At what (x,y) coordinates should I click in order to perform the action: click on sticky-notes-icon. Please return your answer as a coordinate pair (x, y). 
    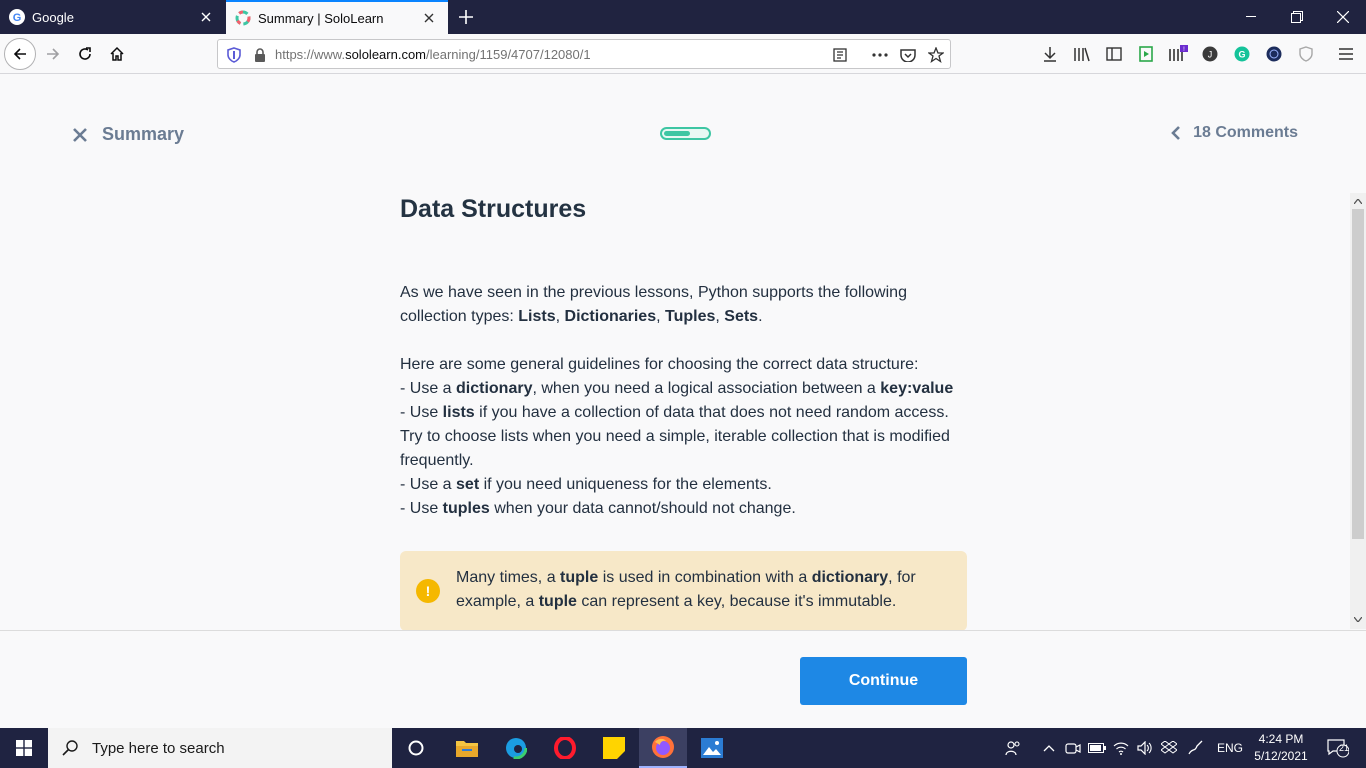
    Looking at the image, I should click on (614, 748).